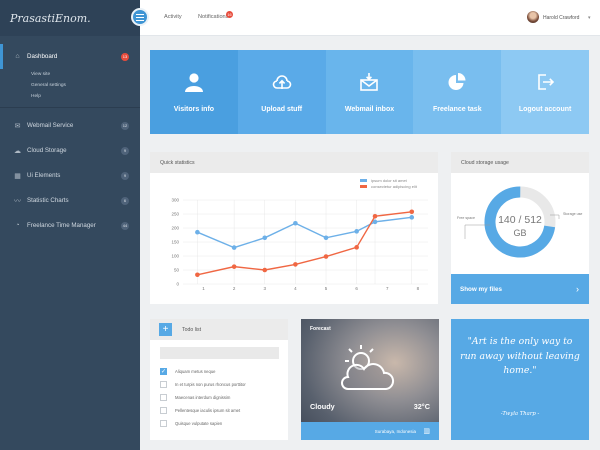 This screenshot has width=600, height=450. Describe the element at coordinates (50, 125) in the screenshot. I see `sidebar-item-label: Webmail Service` at that location.